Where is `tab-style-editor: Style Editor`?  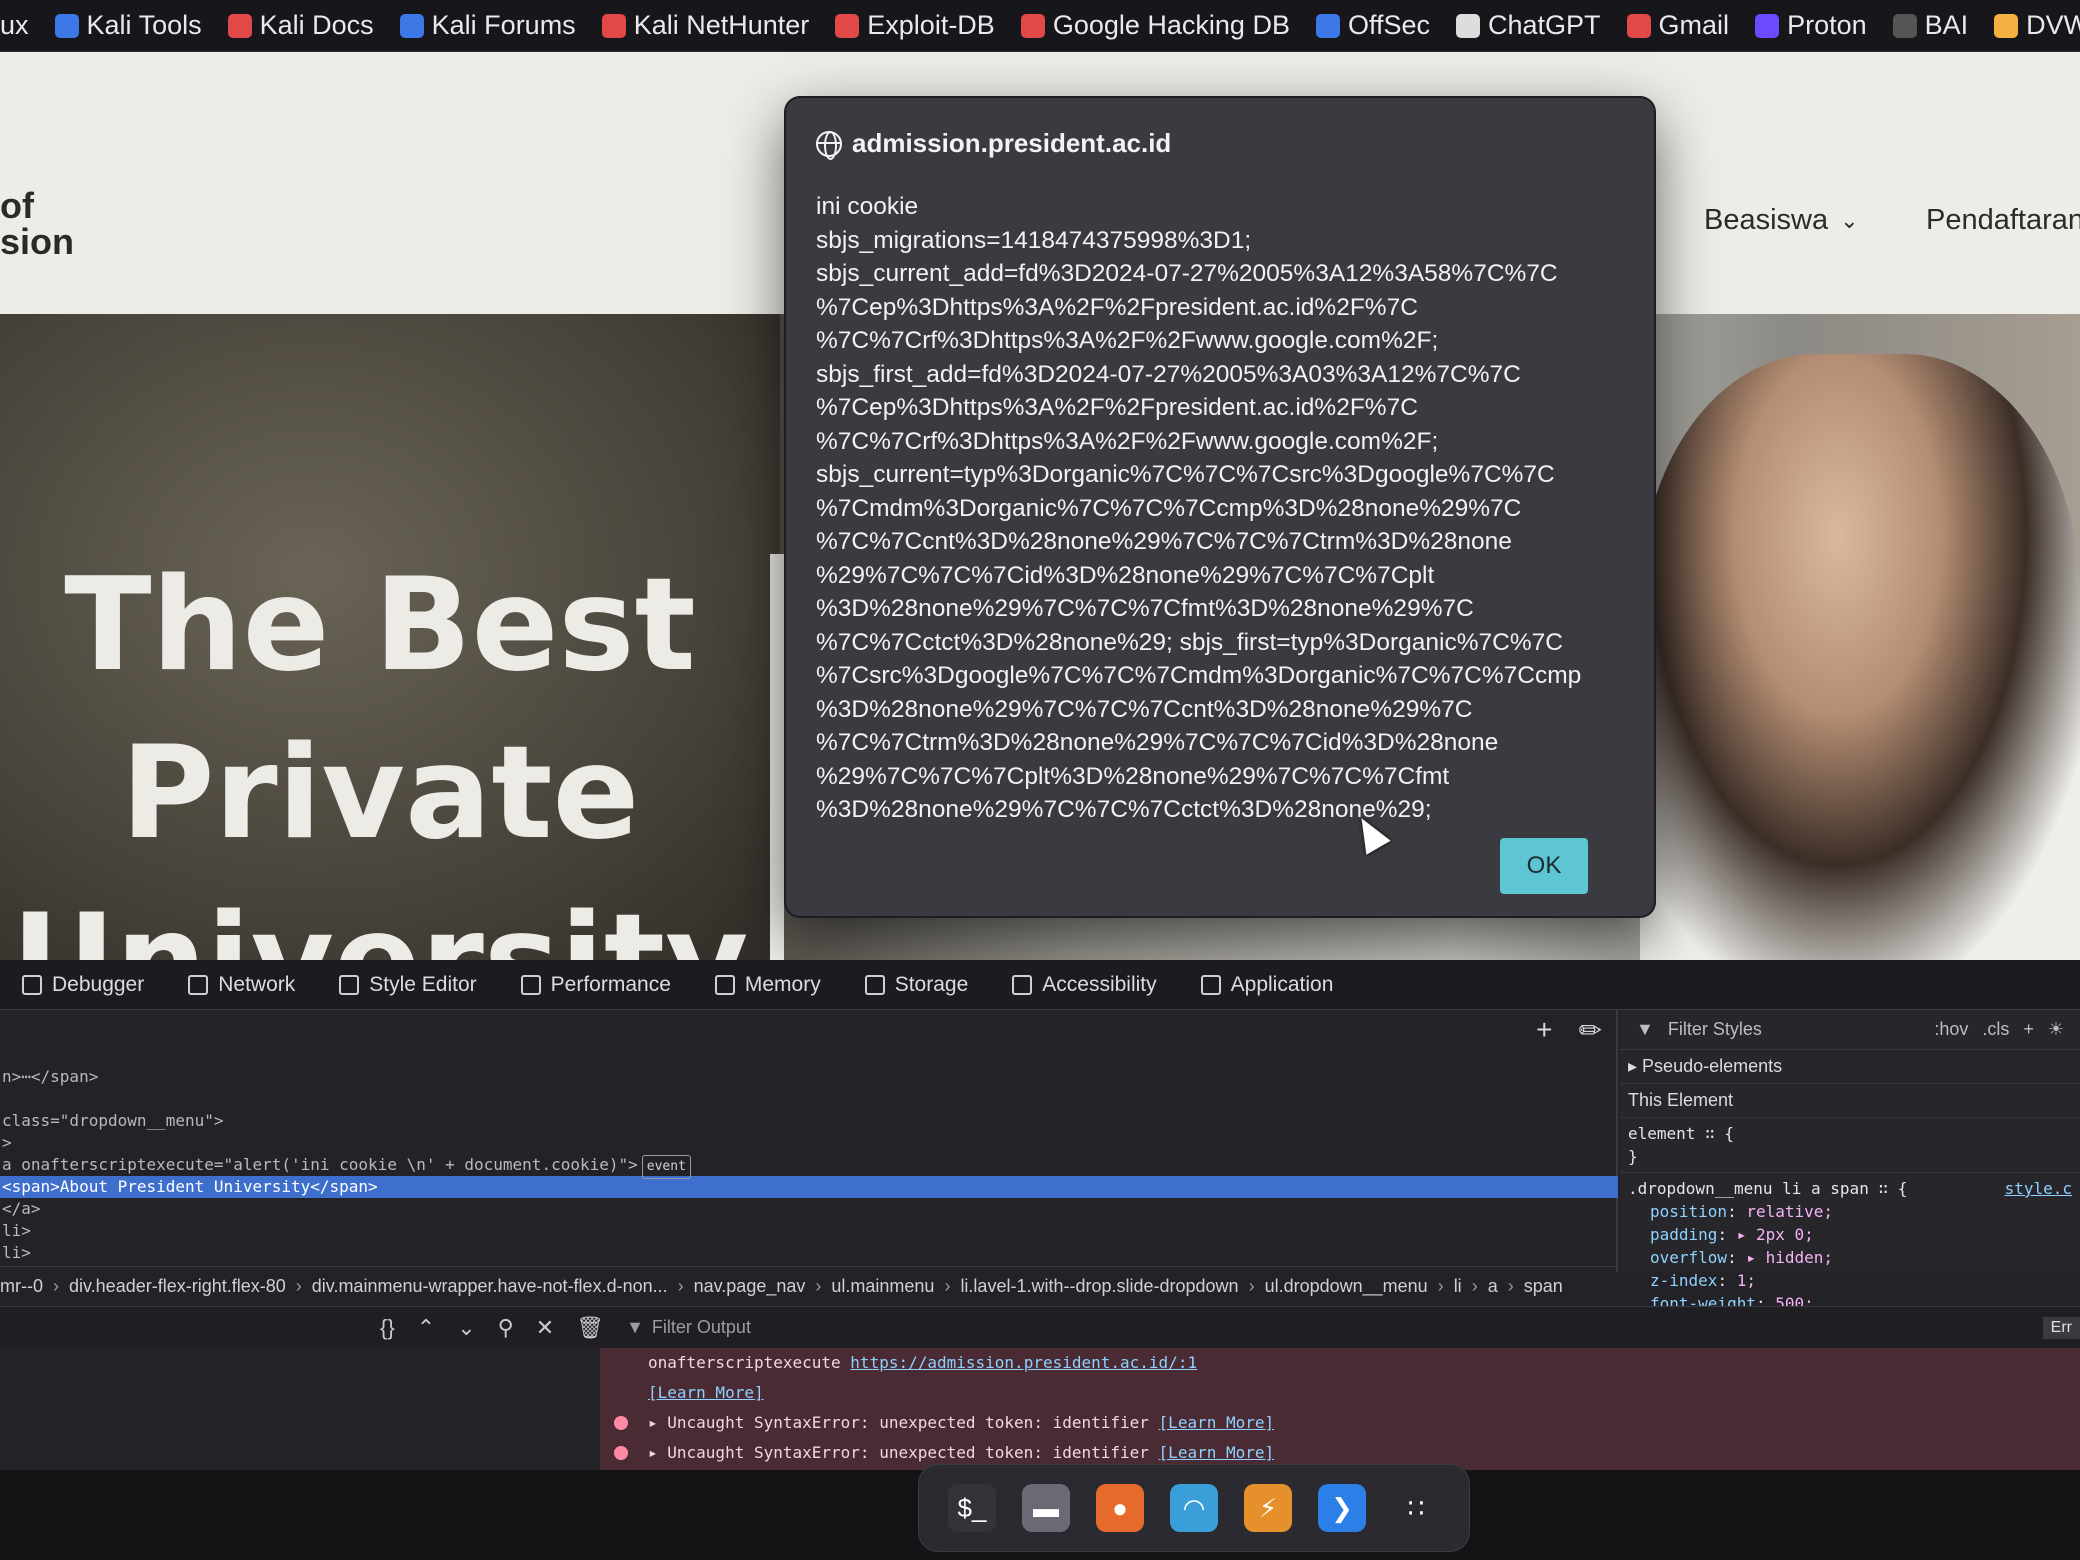 tab-style-editor: Style Editor is located at coordinates (407, 985).